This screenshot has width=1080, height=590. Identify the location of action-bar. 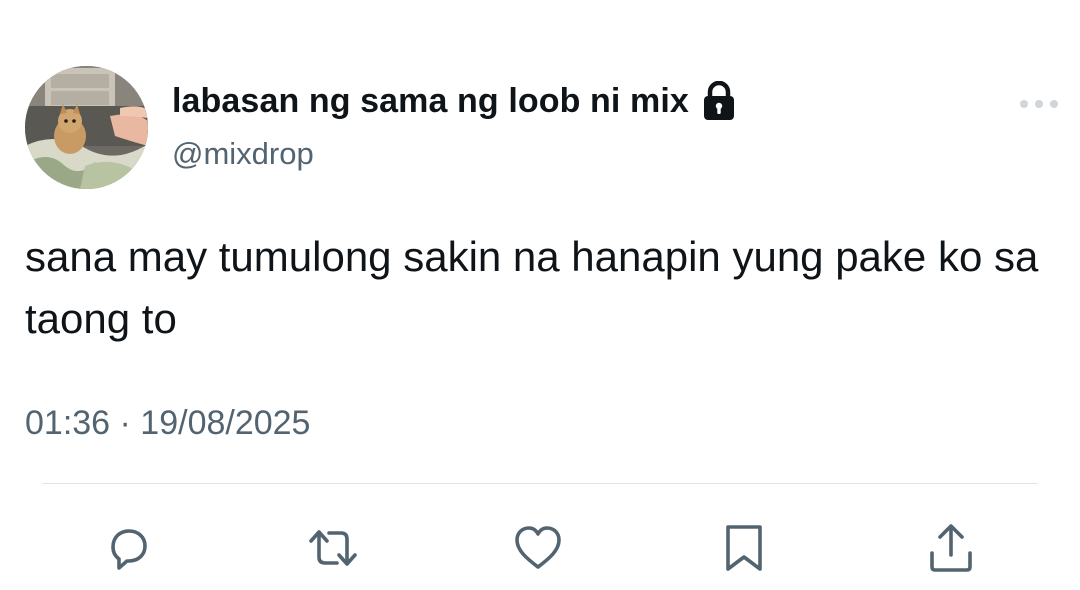
(540, 548).